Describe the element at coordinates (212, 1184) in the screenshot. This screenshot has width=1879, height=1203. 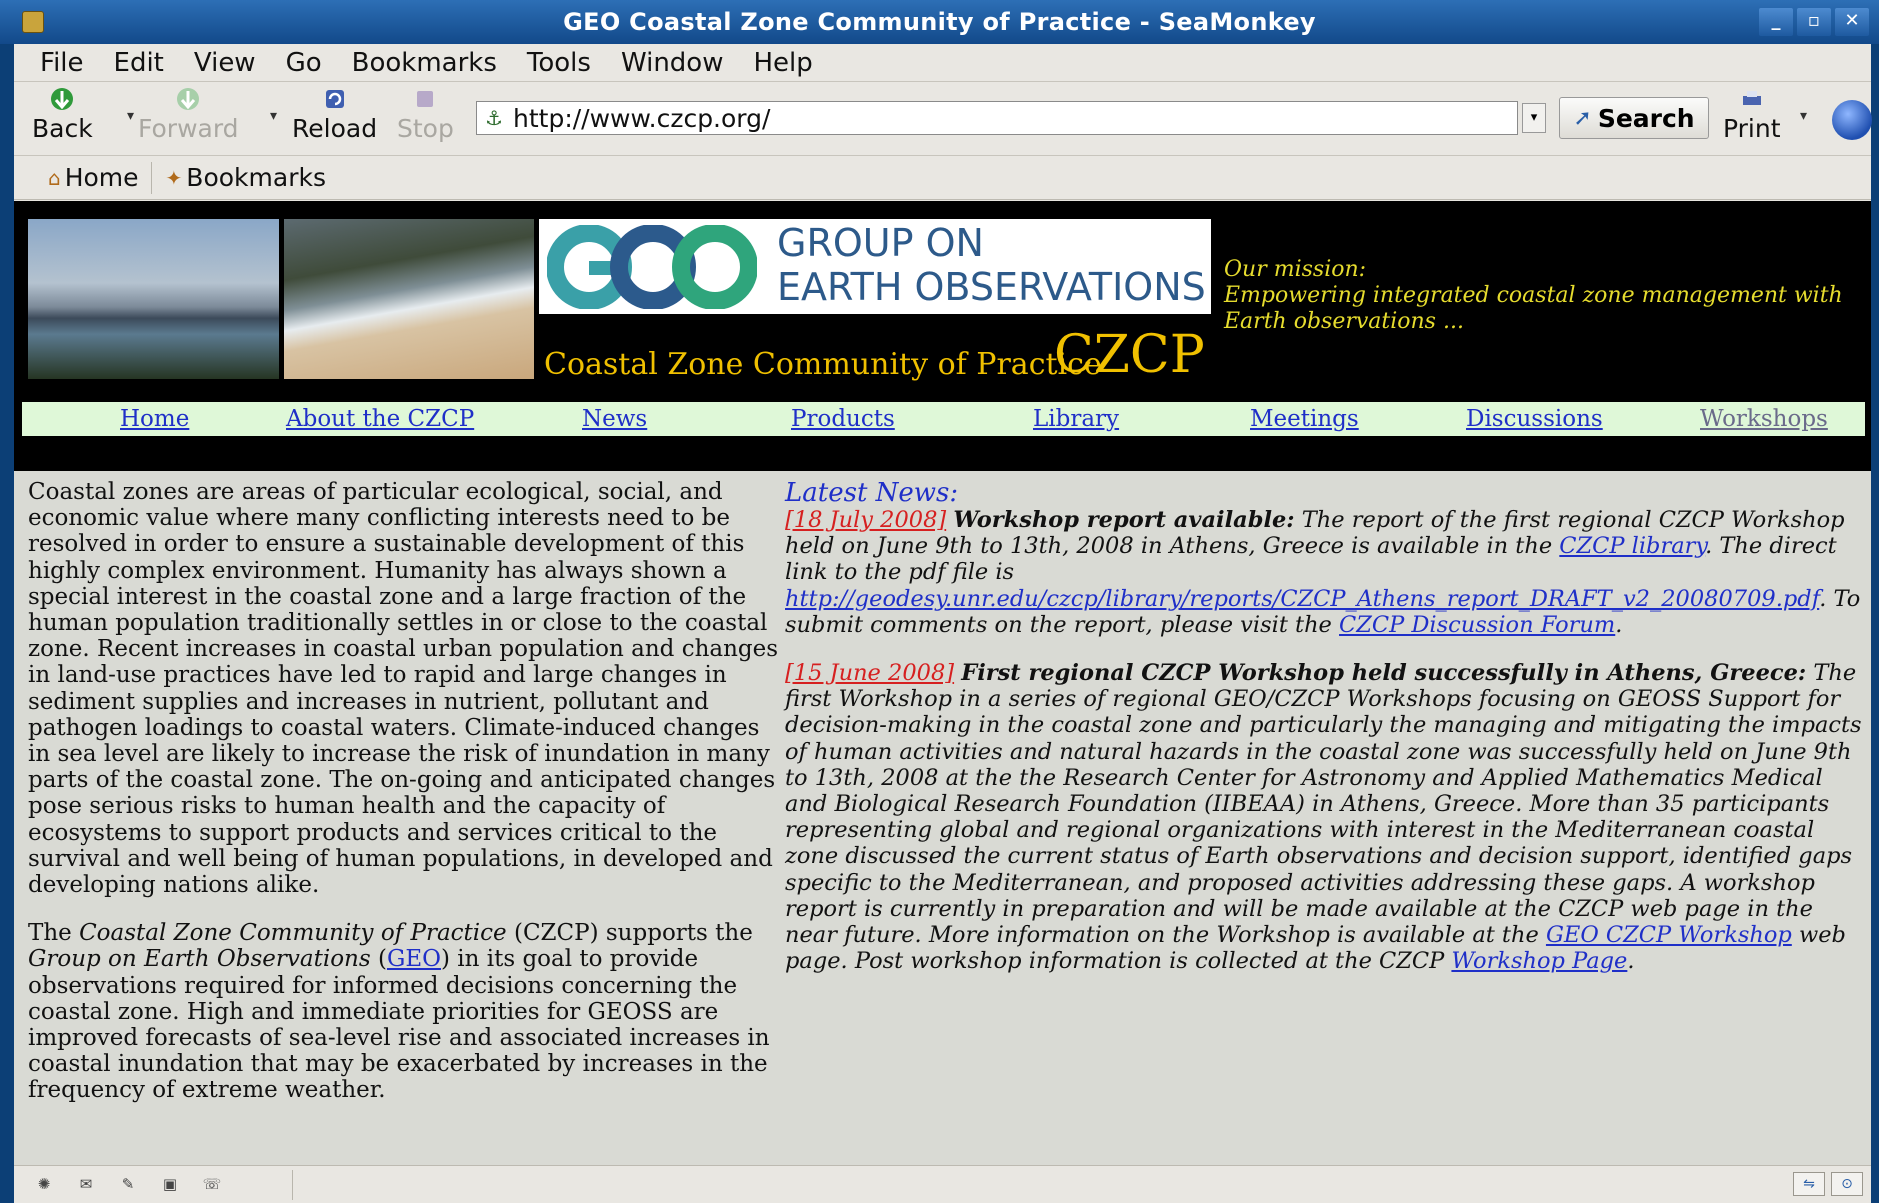
I see `addressbook-component-icon: ☏` at that location.